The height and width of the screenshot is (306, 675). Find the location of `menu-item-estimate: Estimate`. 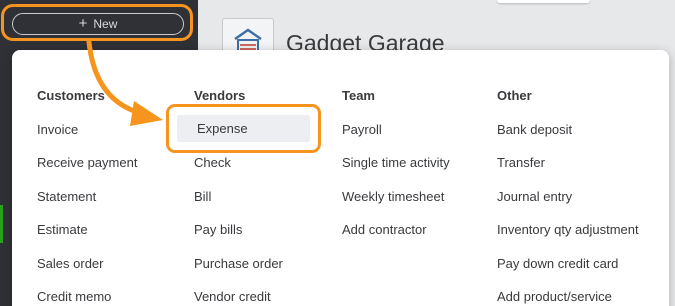

menu-item-estimate: Estimate is located at coordinates (62, 229).